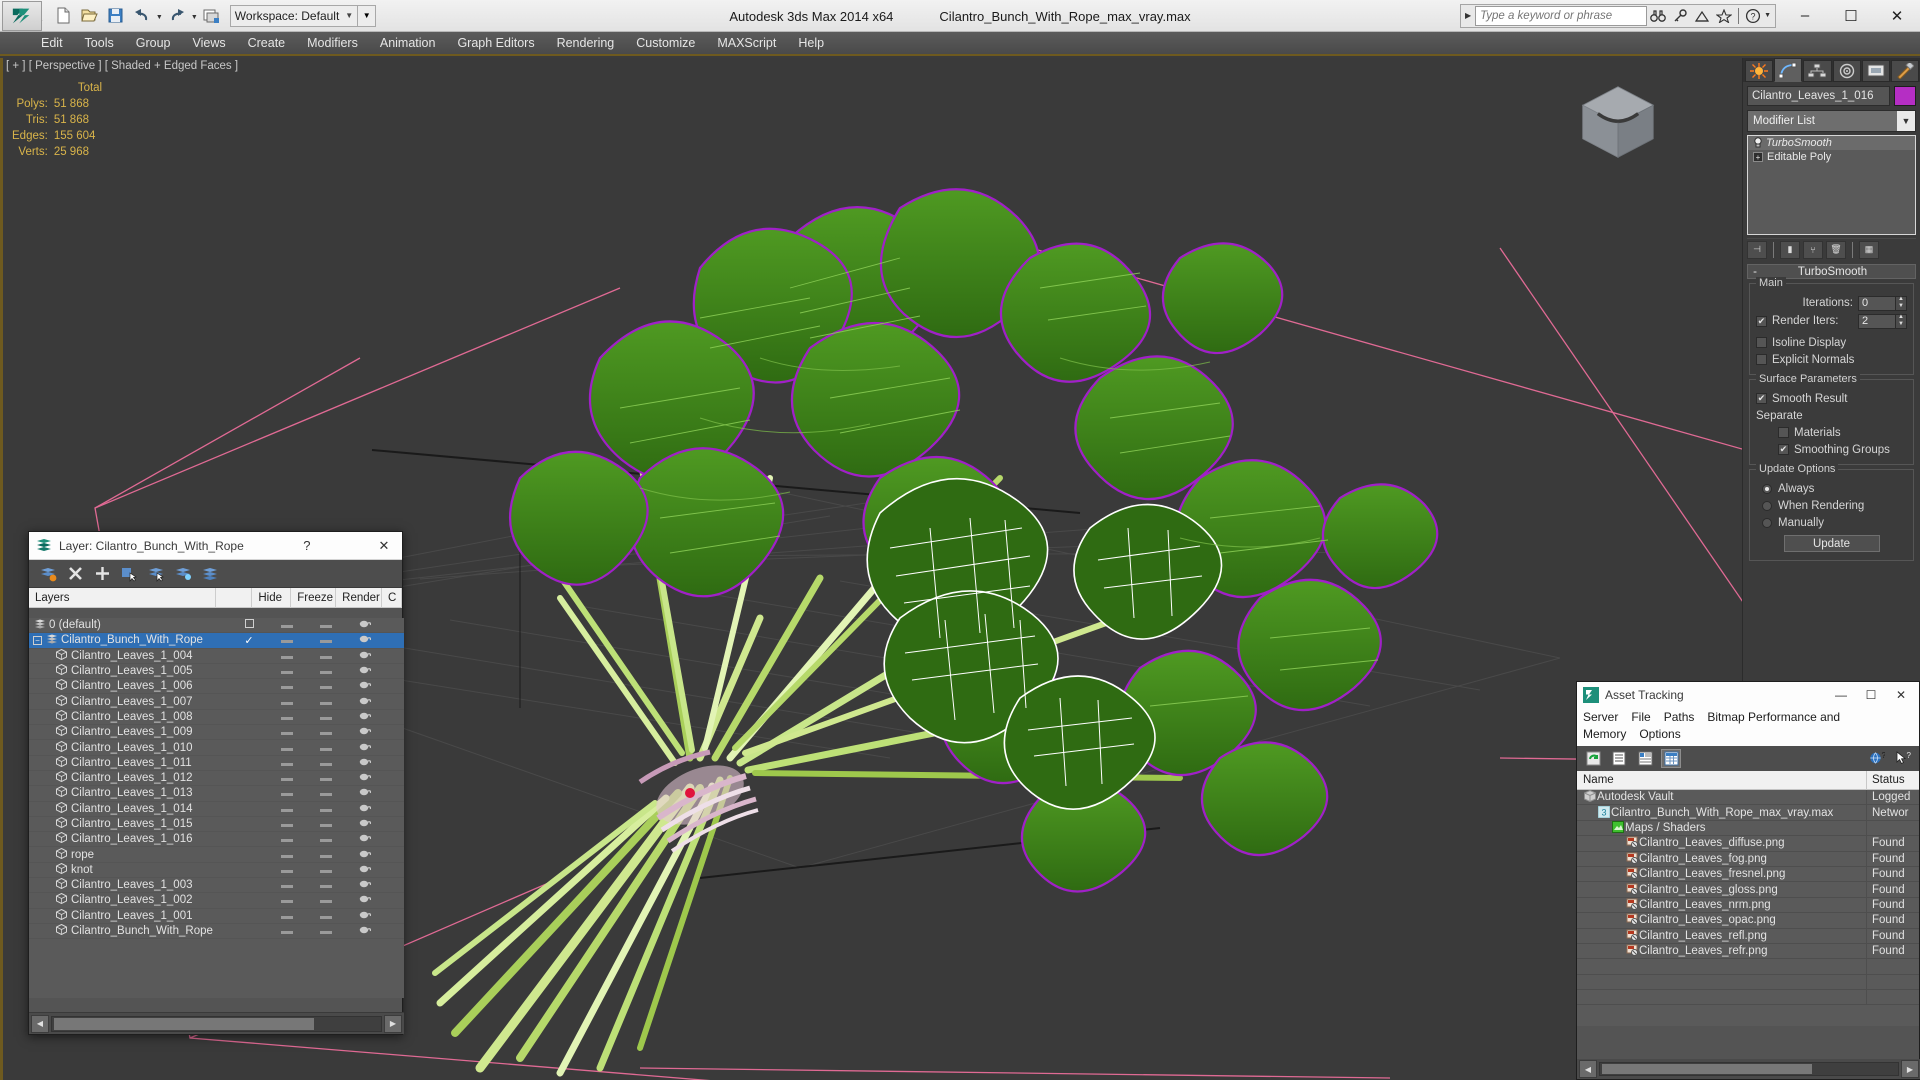  What do you see at coordinates (1877, 303) in the screenshot?
I see `iterations-value: 0` at bounding box center [1877, 303].